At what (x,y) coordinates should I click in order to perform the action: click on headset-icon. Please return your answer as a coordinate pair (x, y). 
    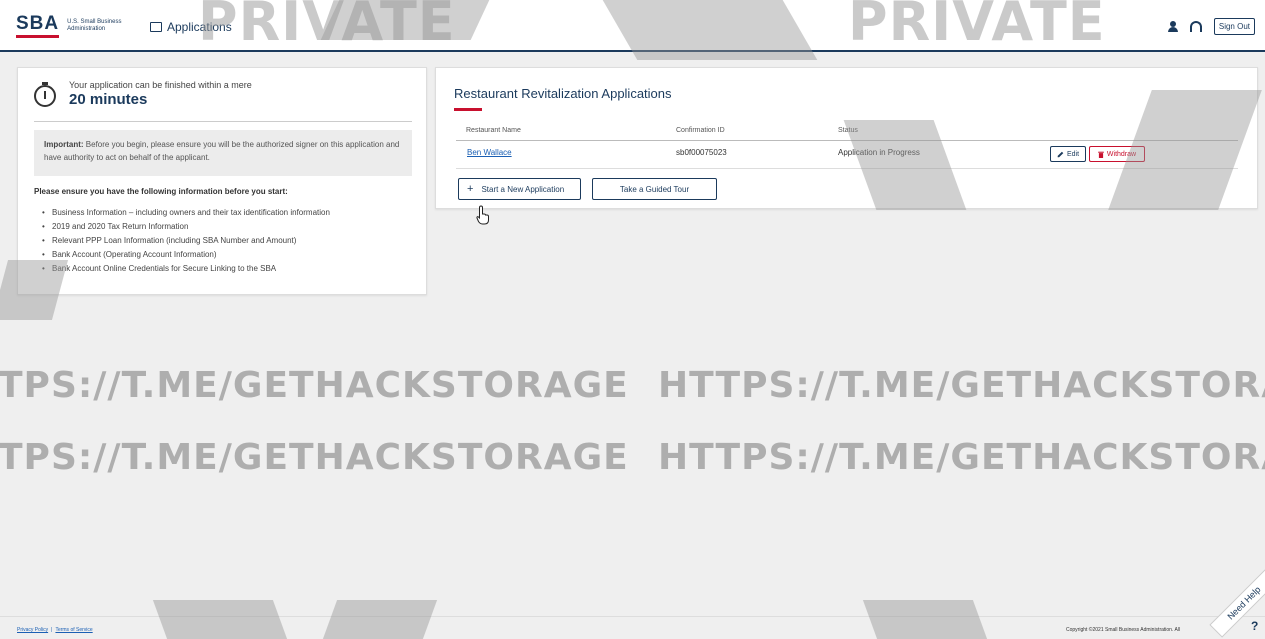
    Looking at the image, I should click on (1195, 26).